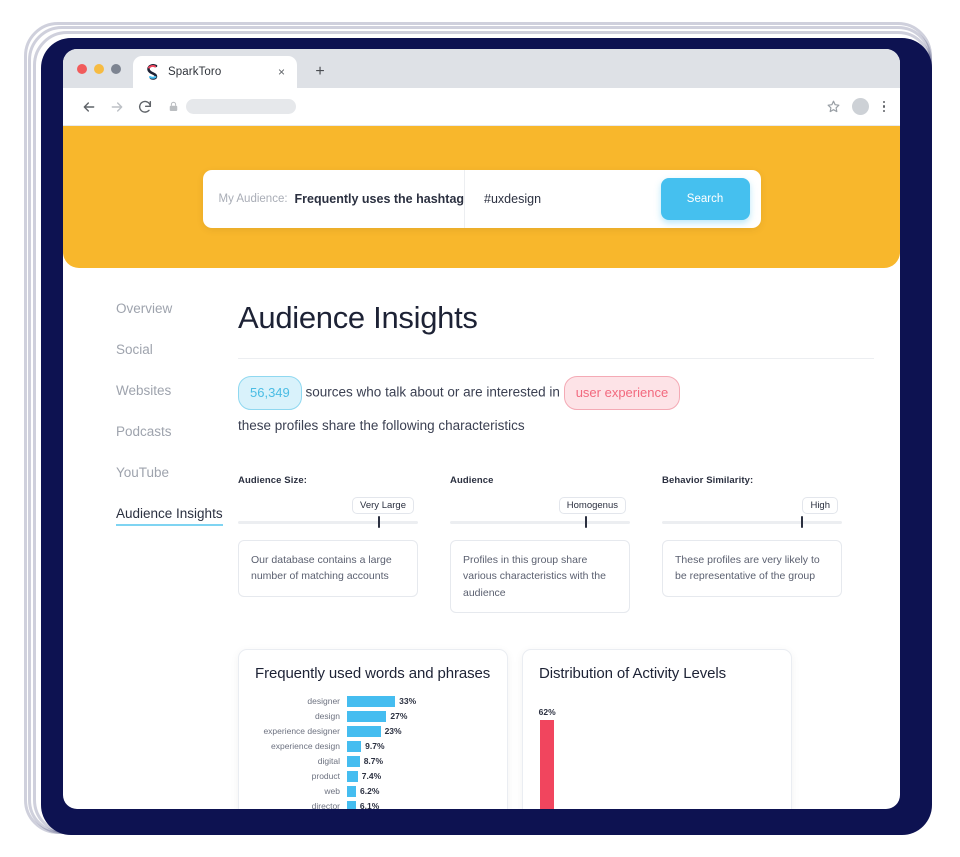 The width and height of the screenshot is (960, 857). I want to click on address-bar, so click(497, 107).